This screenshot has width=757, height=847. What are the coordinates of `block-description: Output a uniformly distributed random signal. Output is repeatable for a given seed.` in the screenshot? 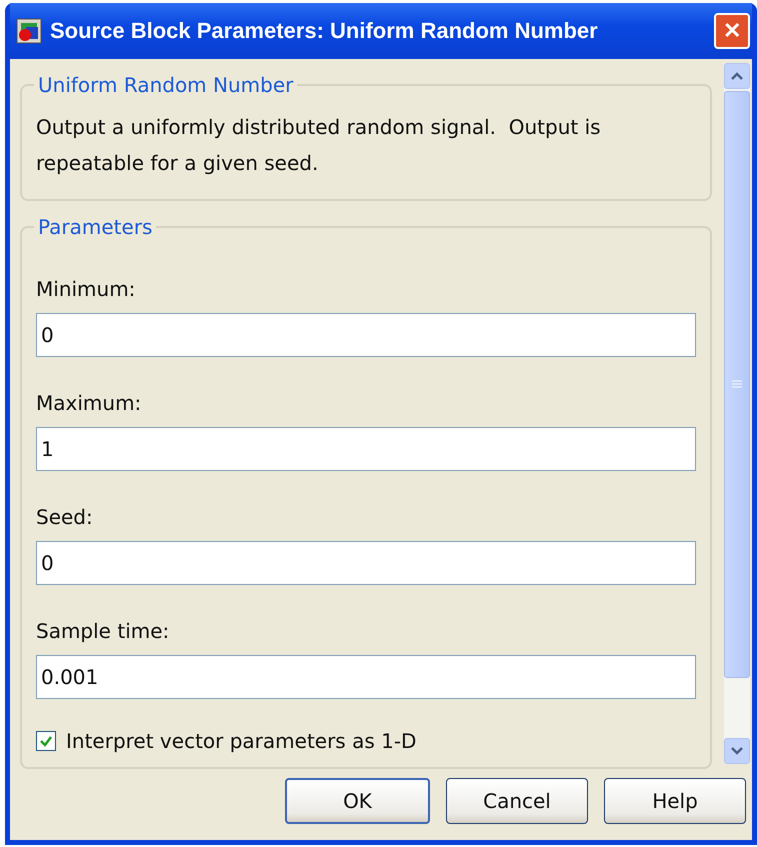 It's located at (319, 145).